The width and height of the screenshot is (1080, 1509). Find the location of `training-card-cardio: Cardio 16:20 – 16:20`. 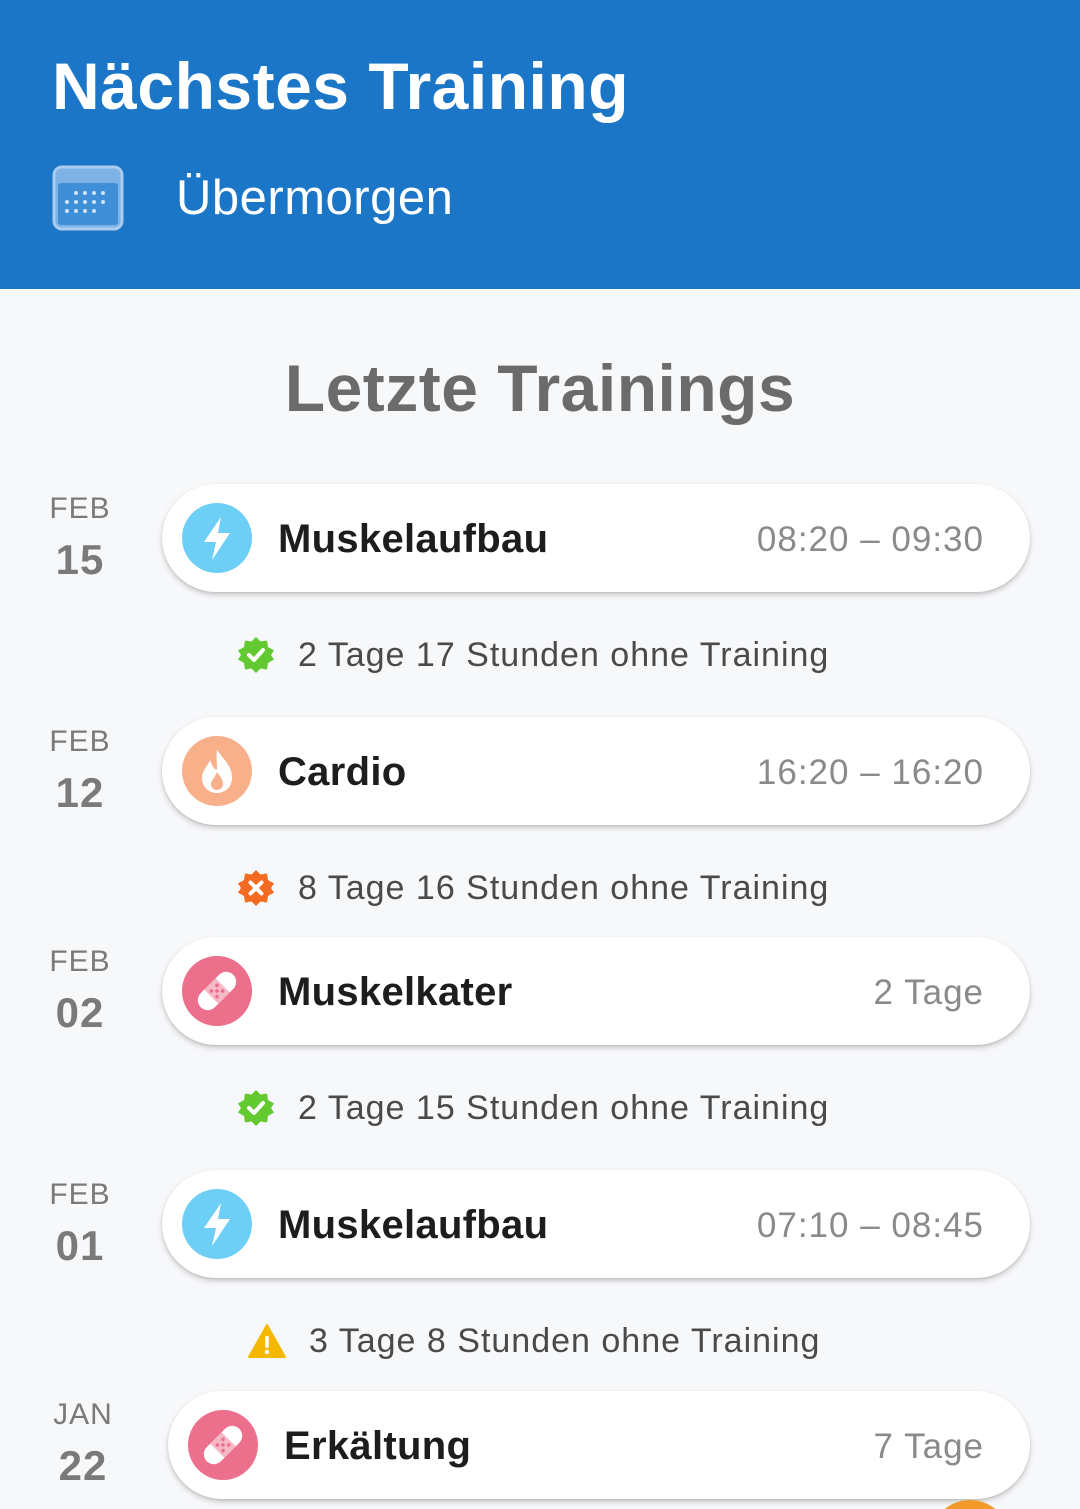

training-card-cardio: Cardio 16:20 – 16:20 is located at coordinates (596, 771).